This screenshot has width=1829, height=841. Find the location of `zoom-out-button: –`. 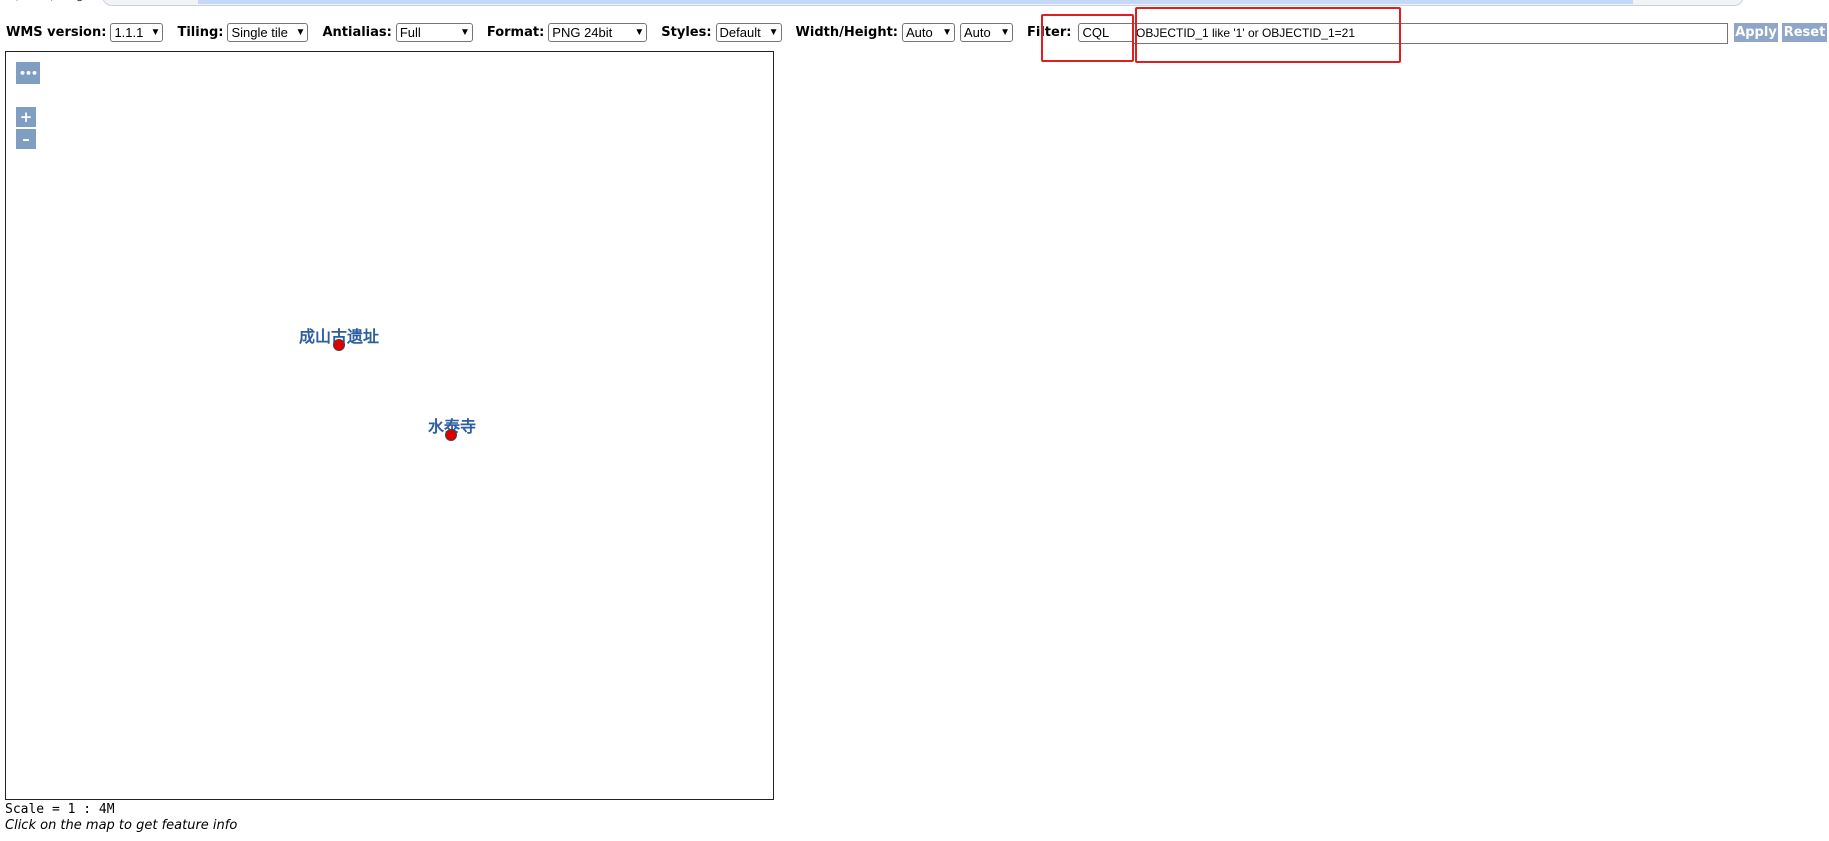

zoom-out-button: – is located at coordinates (26, 139).